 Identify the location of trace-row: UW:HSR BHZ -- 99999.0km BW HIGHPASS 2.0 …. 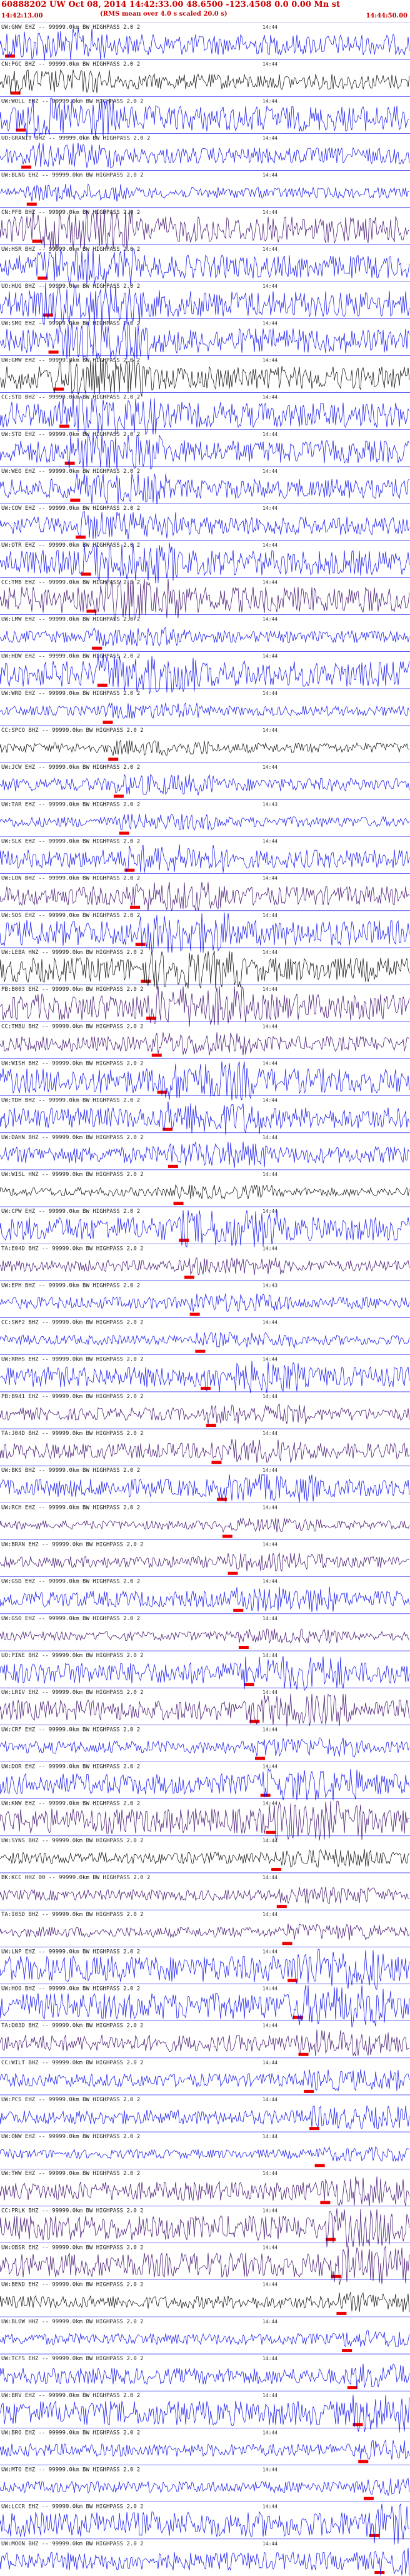
(205, 265).